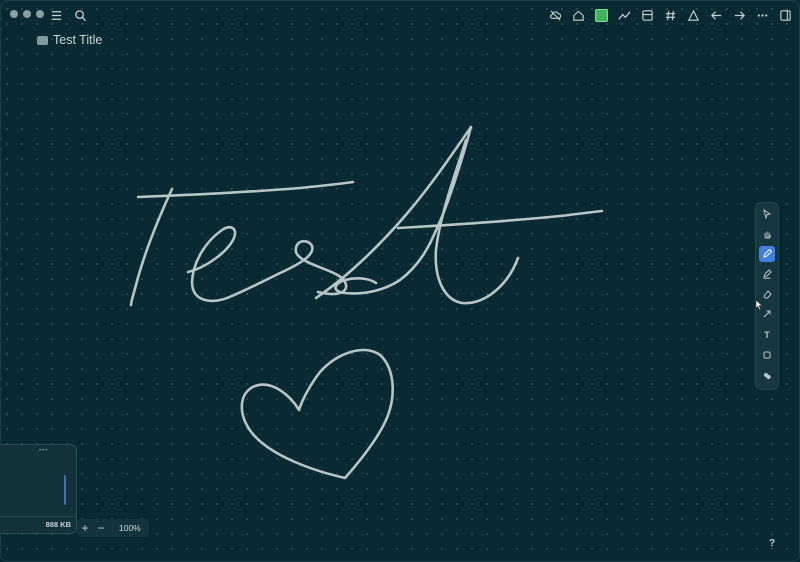 The width and height of the screenshot is (800, 562). I want to click on file-size-label: 888 KB, so click(58, 524).